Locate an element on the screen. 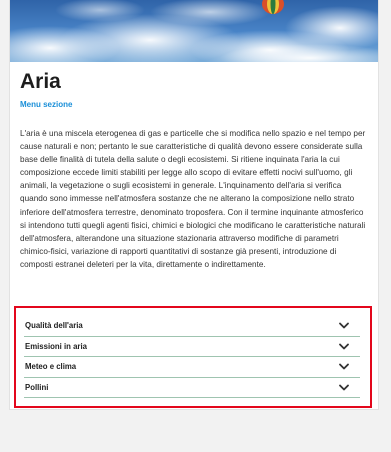  accordion-item-label: Meteo e clima is located at coordinates (51, 367).